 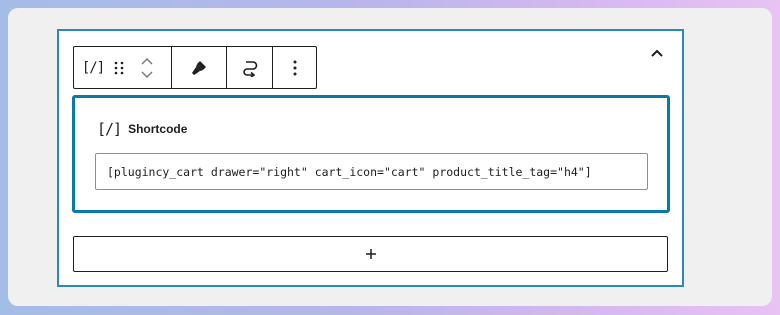 I want to click on collapse-button, so click(x=657, y=53).